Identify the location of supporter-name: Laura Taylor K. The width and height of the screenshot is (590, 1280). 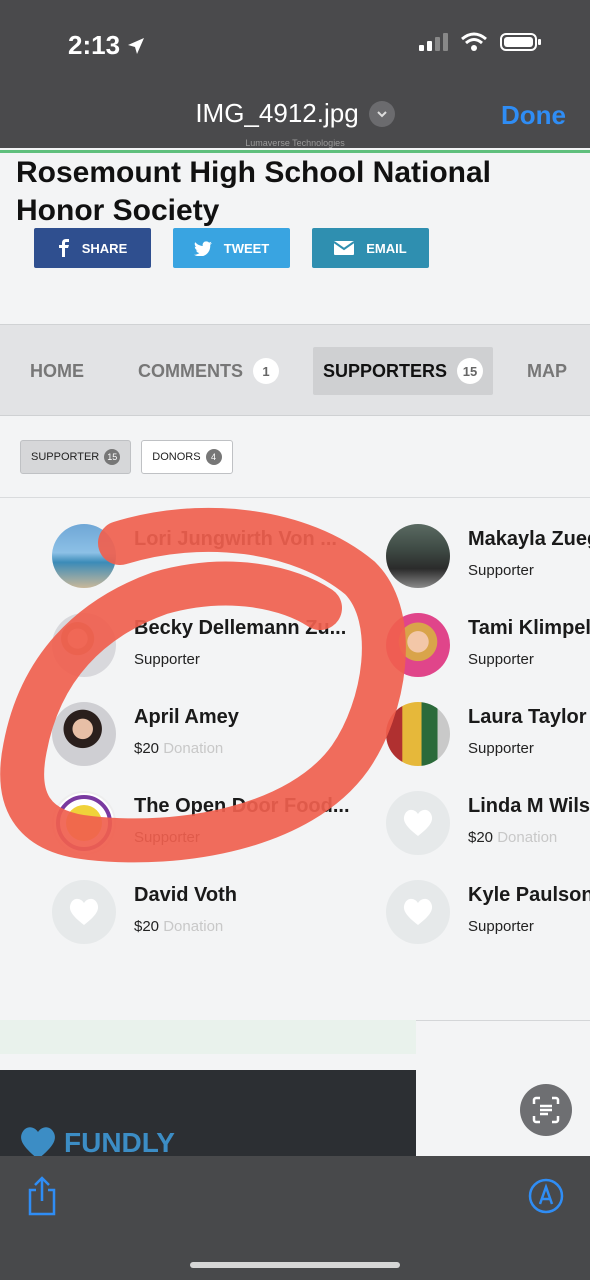
(529, 717).